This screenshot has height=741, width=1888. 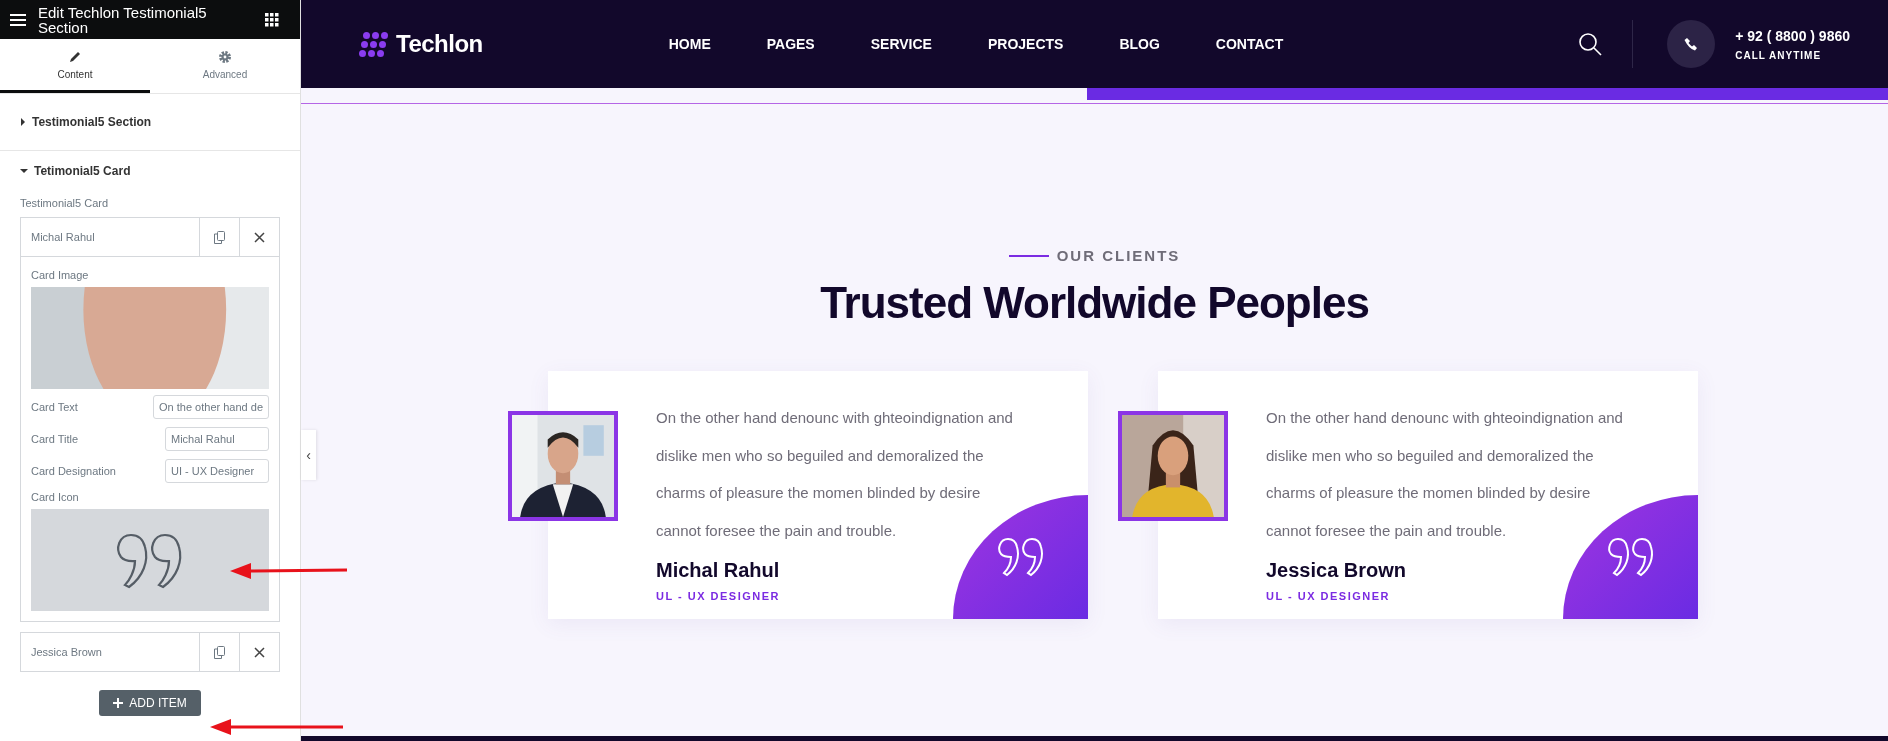 What do you see at coordinates (439, 44) in the screenshot?
I see `logo-text: Techlon` at bounding box center [439, 44].